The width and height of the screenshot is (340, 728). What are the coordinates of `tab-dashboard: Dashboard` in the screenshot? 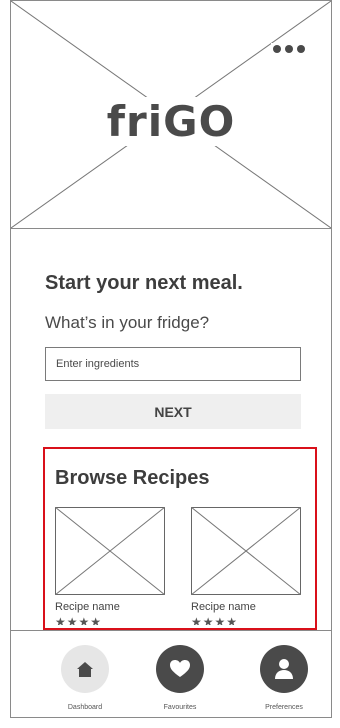 It's located at (85, 678).